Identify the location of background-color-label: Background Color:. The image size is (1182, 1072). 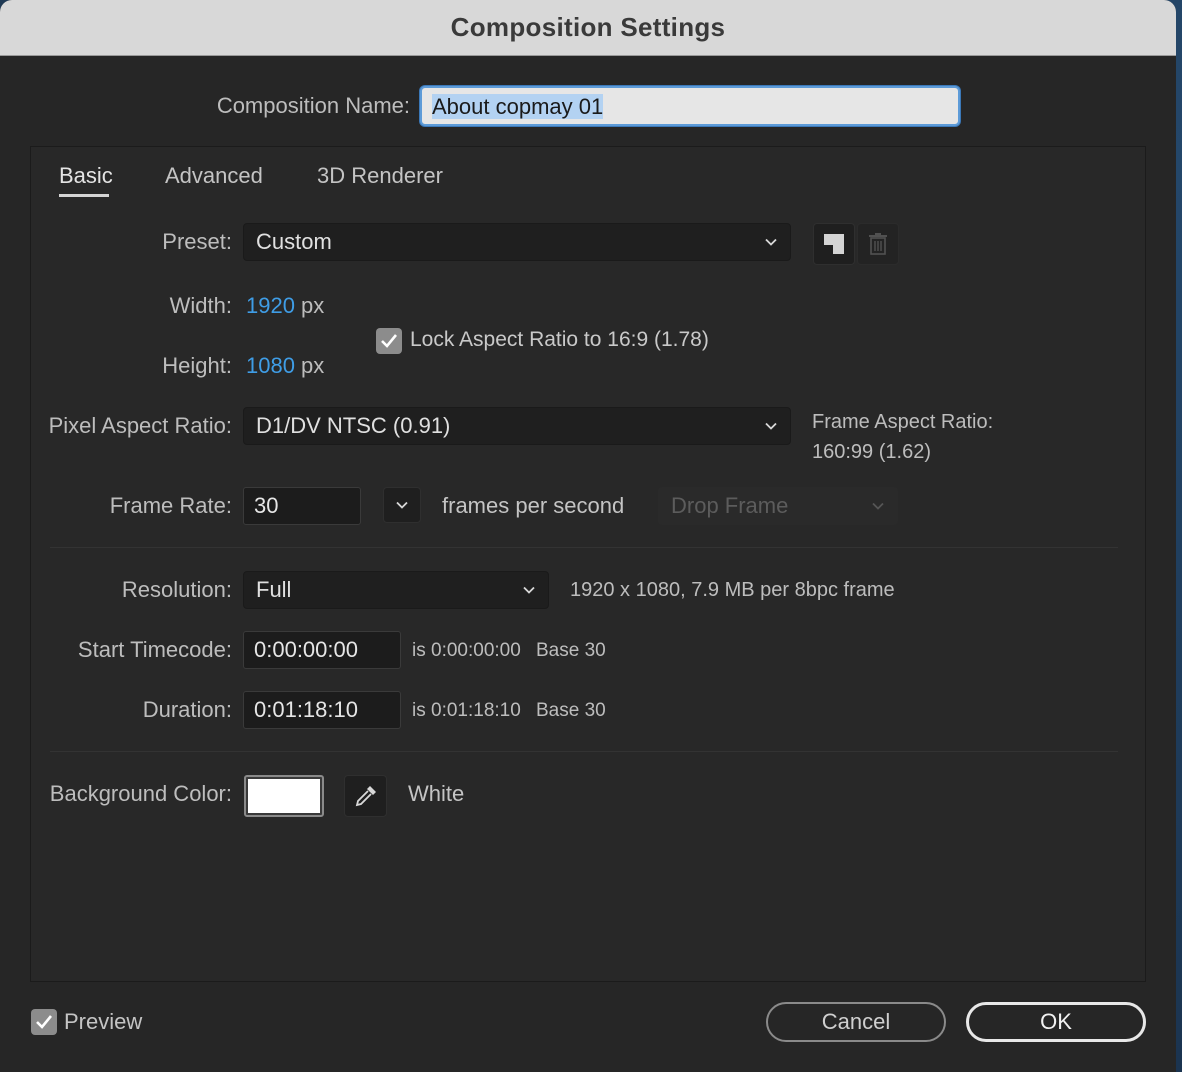
(140, 793).